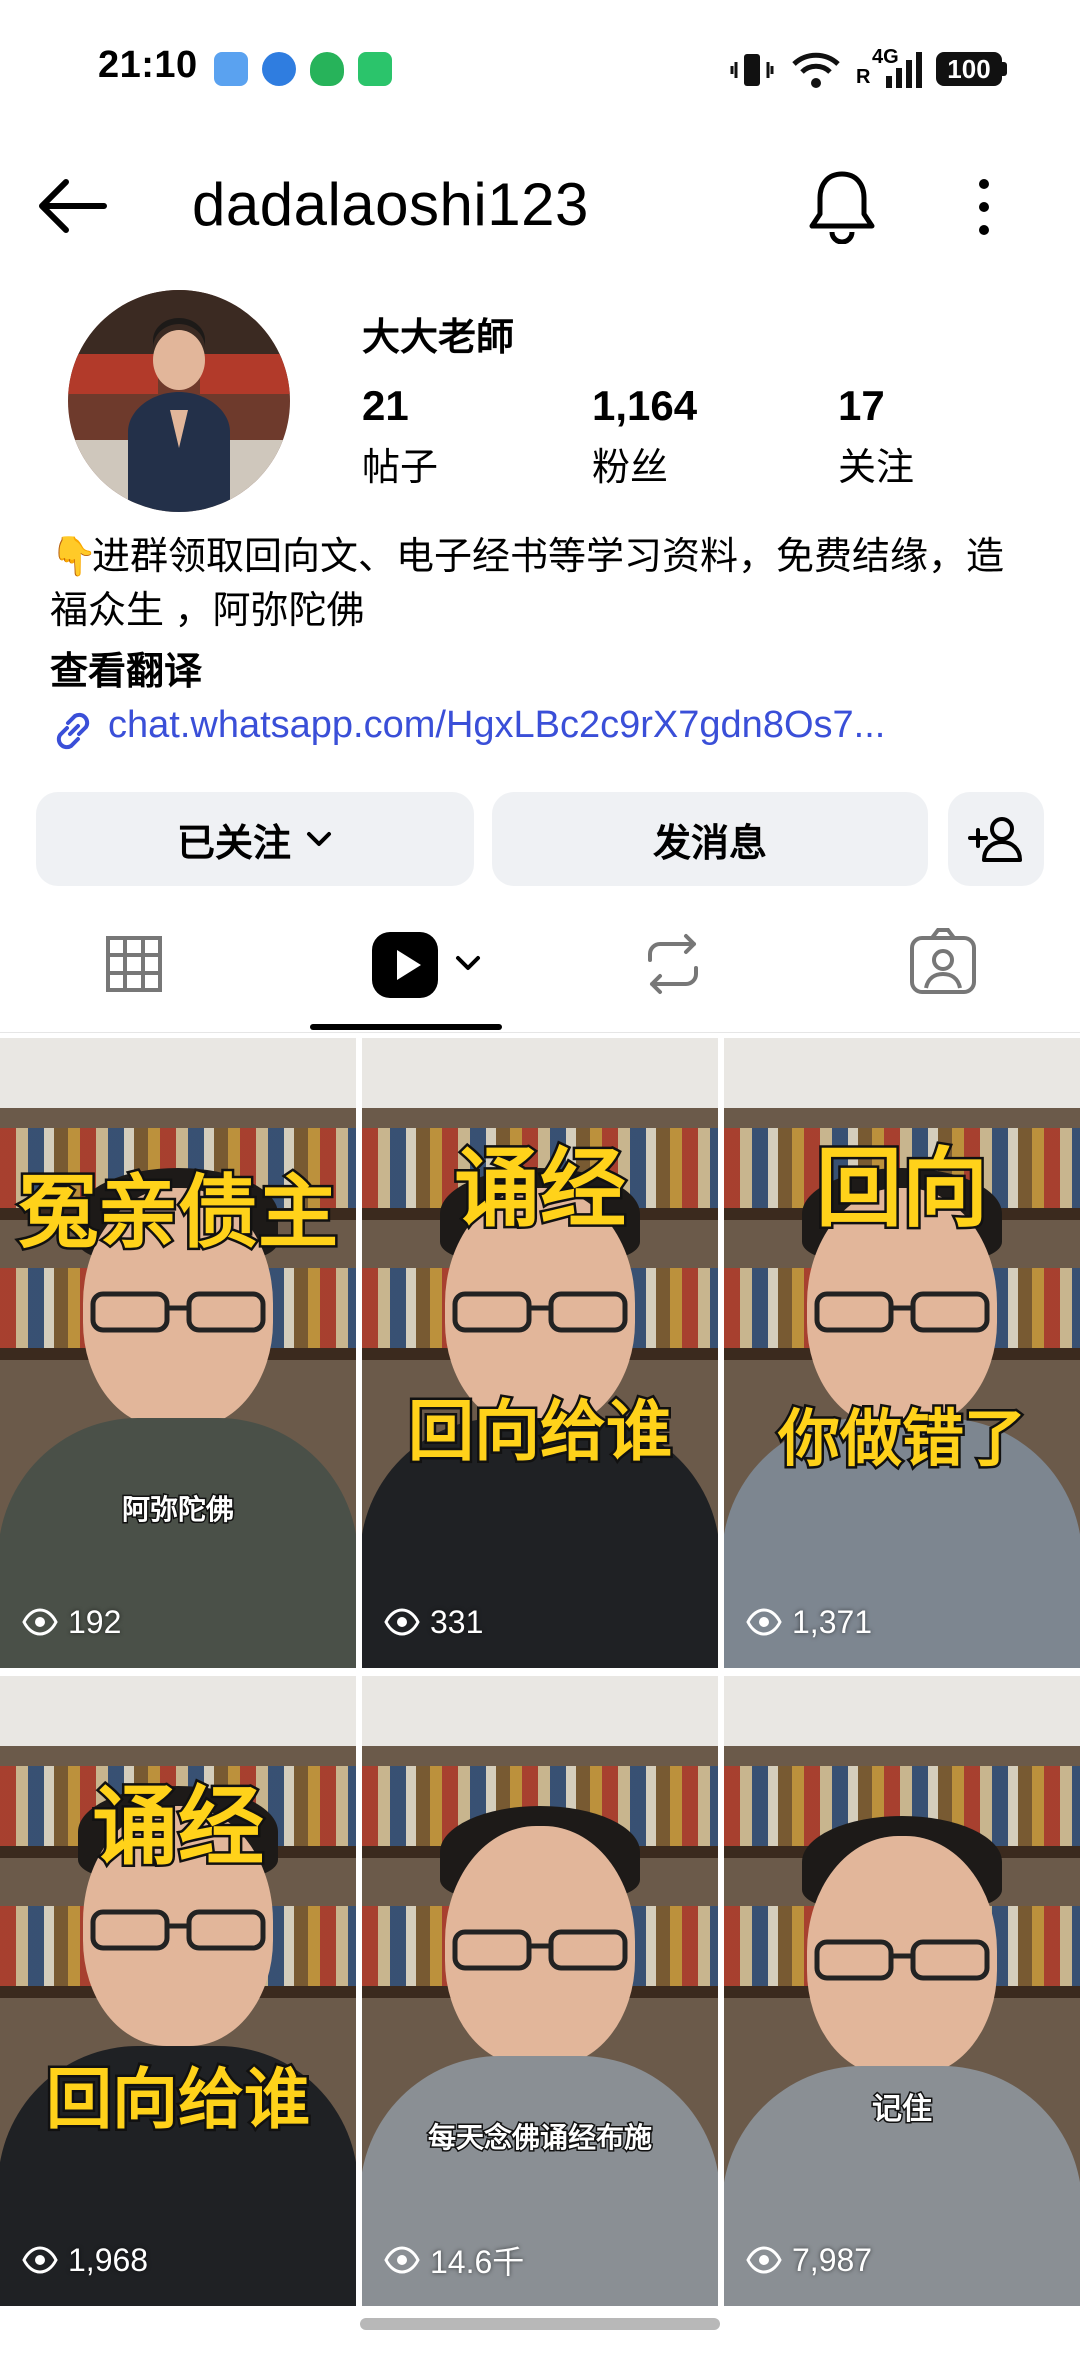 Image resolution: width=1080 pixels, height=2354 pixels. What do you see at coordinates (527, 584) in the screenshot?
I see `bio-text: 进群领取回向文、电子经书等学习资料，免费结缘，造福众生 ，阿弥陀佛` at bounding box center [527, 584].